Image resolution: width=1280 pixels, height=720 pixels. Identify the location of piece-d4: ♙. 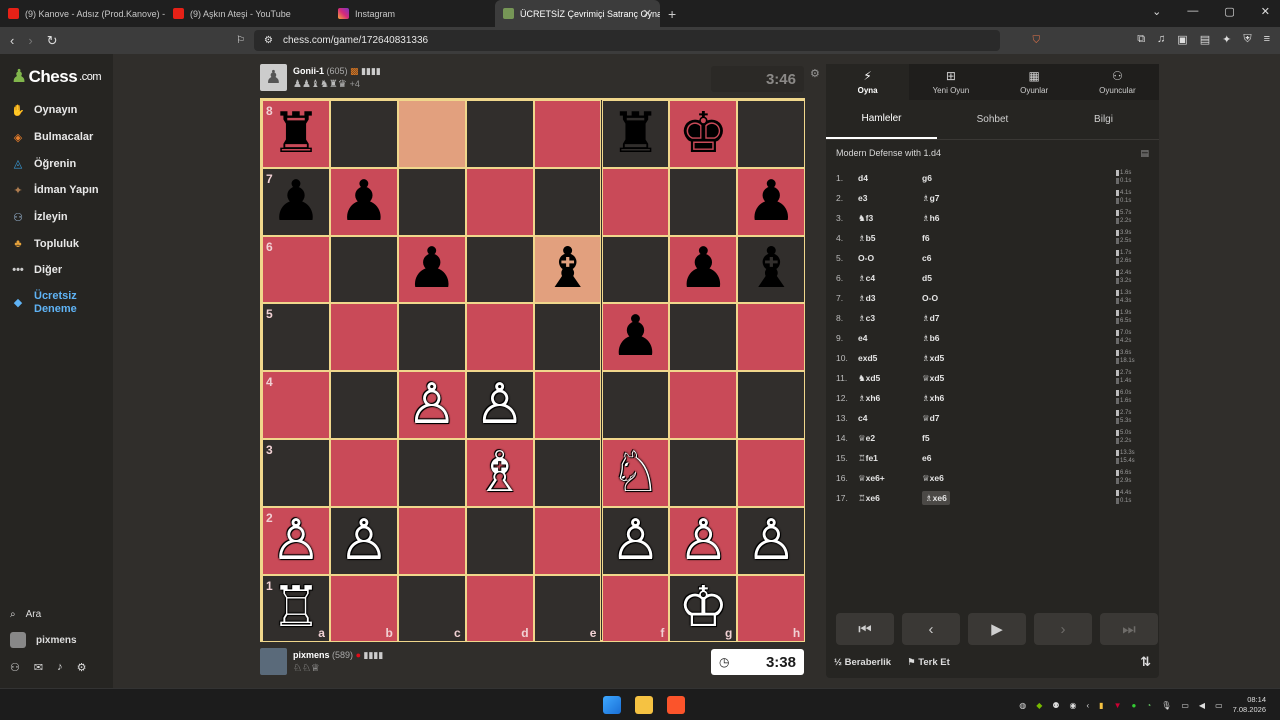
(500, 405).